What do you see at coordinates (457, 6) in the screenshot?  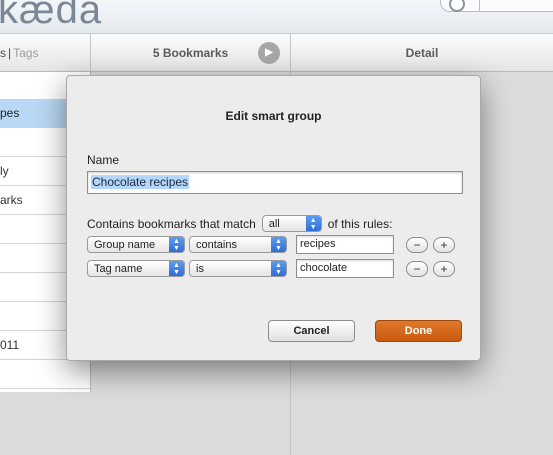 I see `search-icon` at bounding box center [457, 6].